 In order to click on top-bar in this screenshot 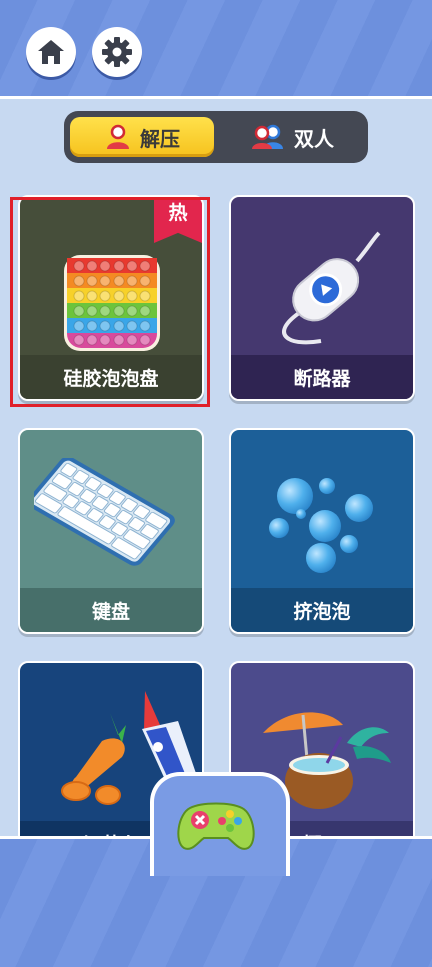, I will do `click(216, 49)`.